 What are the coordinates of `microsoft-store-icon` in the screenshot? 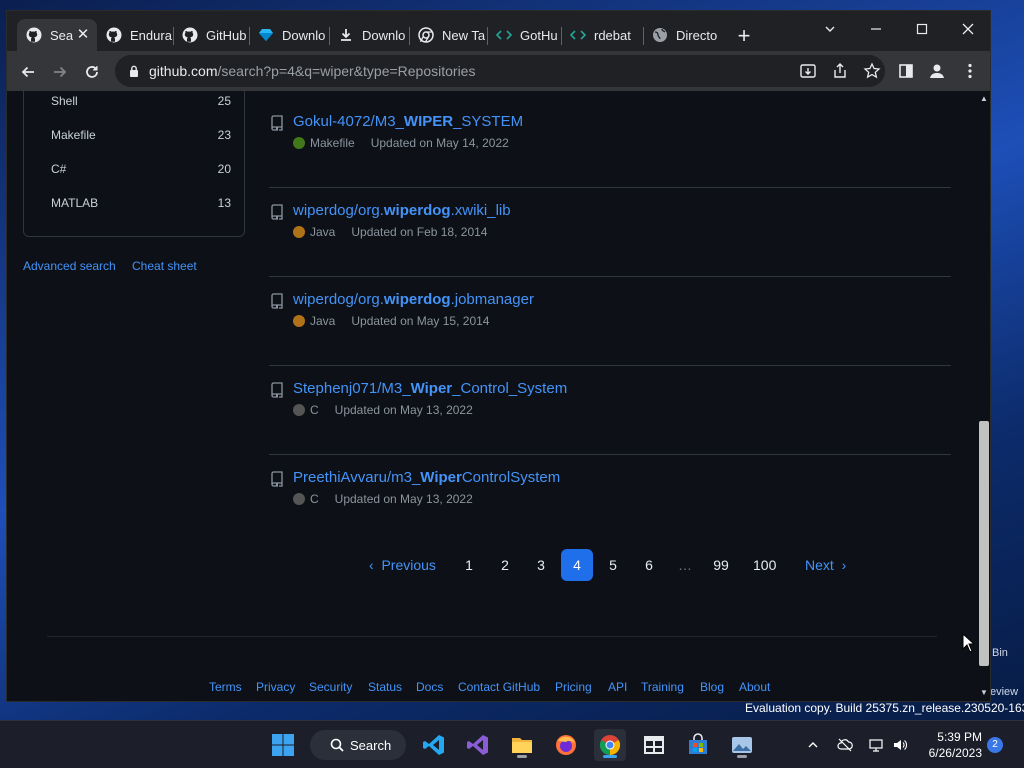 It's located at (698, 745).